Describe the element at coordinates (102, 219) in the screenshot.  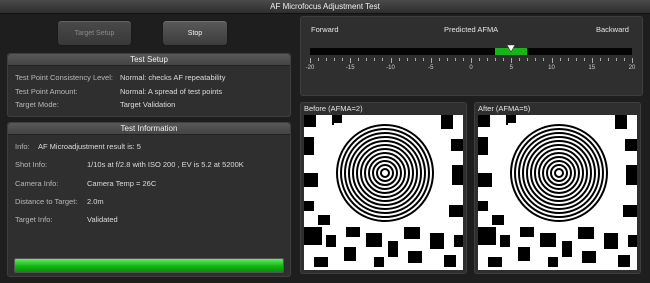
I see `target-info-value: Validated` at that location.